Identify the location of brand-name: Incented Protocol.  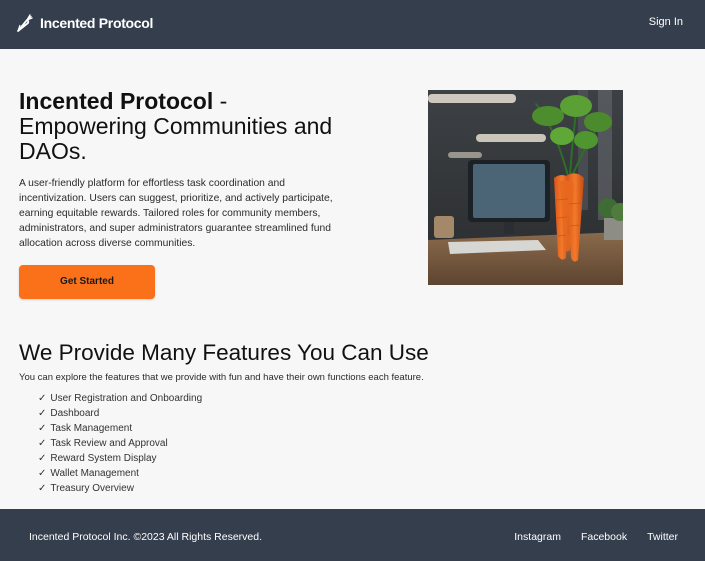
(97, 23).